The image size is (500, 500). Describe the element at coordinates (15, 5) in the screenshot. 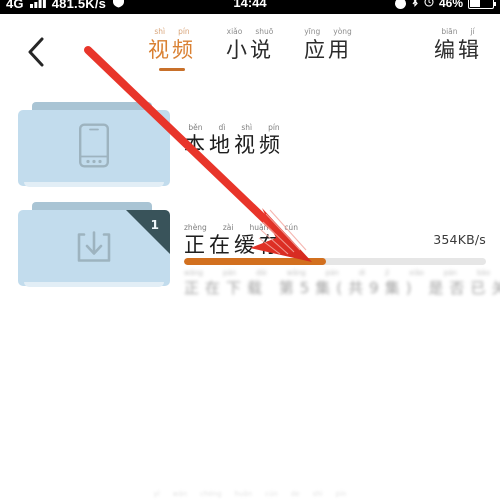

I see `network-type-label: 4G` at that location.